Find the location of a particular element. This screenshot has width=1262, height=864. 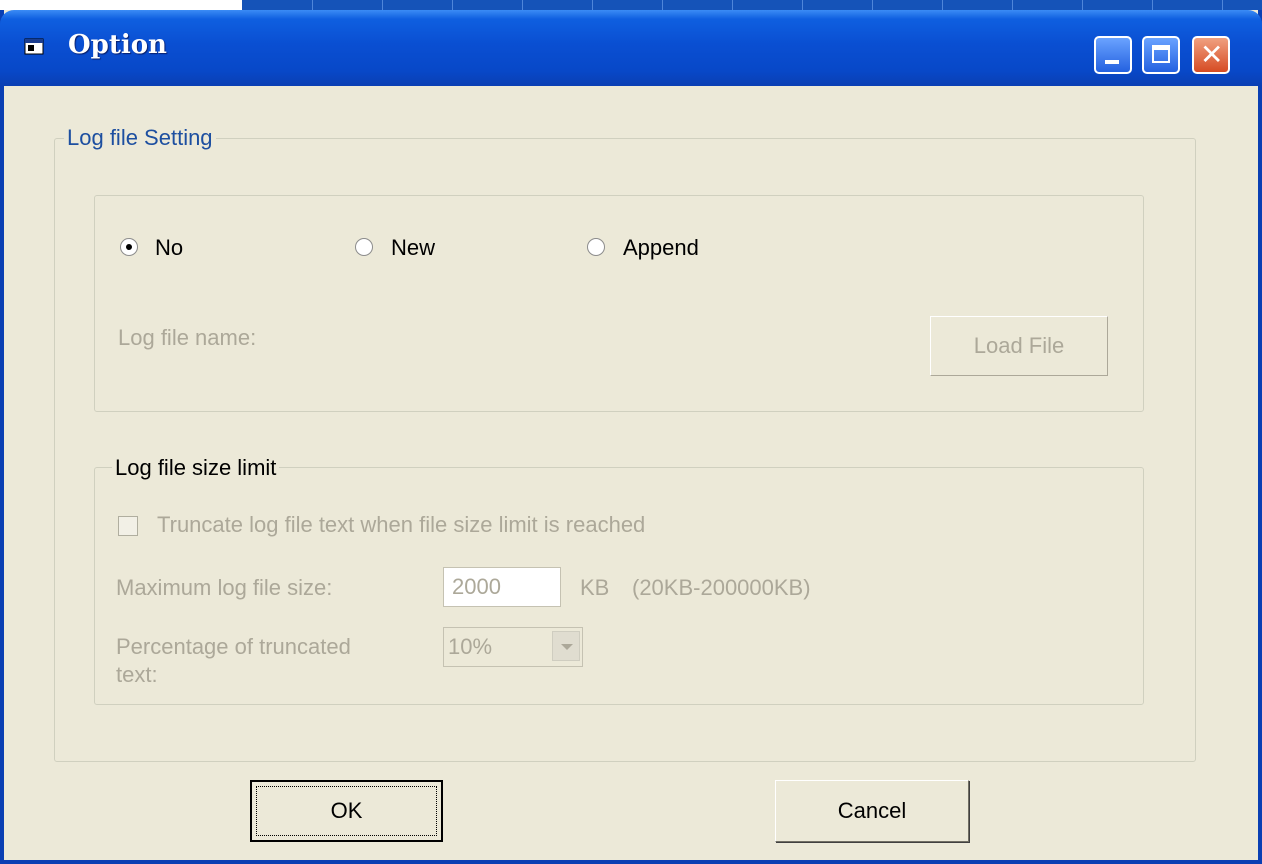

log-file-name-label: Log file name: is located at coordinates (187, 337).